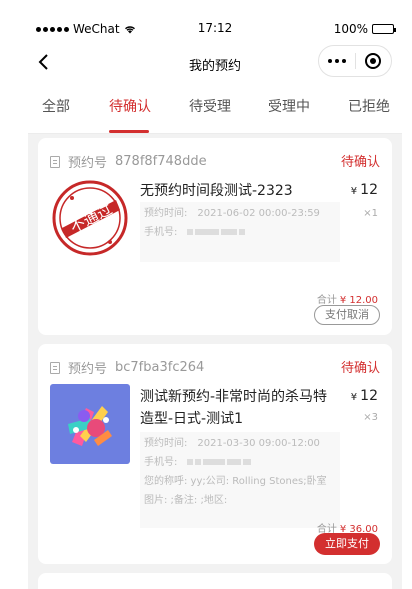 This screenshot has height=589, width=412. What do you see at coordinates (210, 106) in the screenshot?
I see `tab-pending-accept: 待受理` at bounding box center [210, 106].